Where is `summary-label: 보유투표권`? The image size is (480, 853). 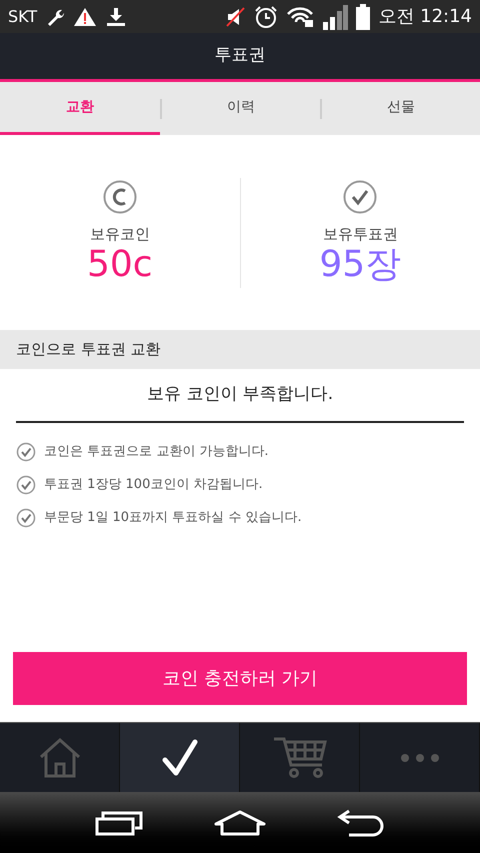
summary-label: 보유투표권 is located at coordinates (360, 234).